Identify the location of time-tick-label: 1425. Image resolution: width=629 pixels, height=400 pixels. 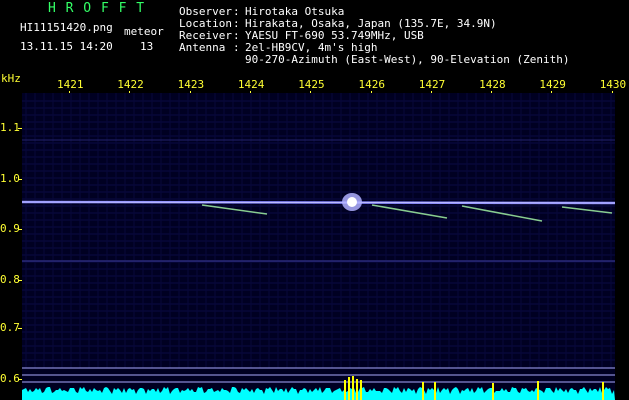
(311, 84).